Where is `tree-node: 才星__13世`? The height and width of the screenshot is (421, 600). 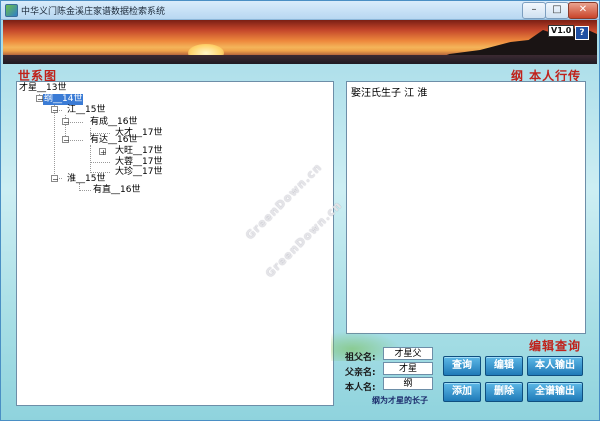
tree-node: 才星__13世 is located at coordinates (42, 88).